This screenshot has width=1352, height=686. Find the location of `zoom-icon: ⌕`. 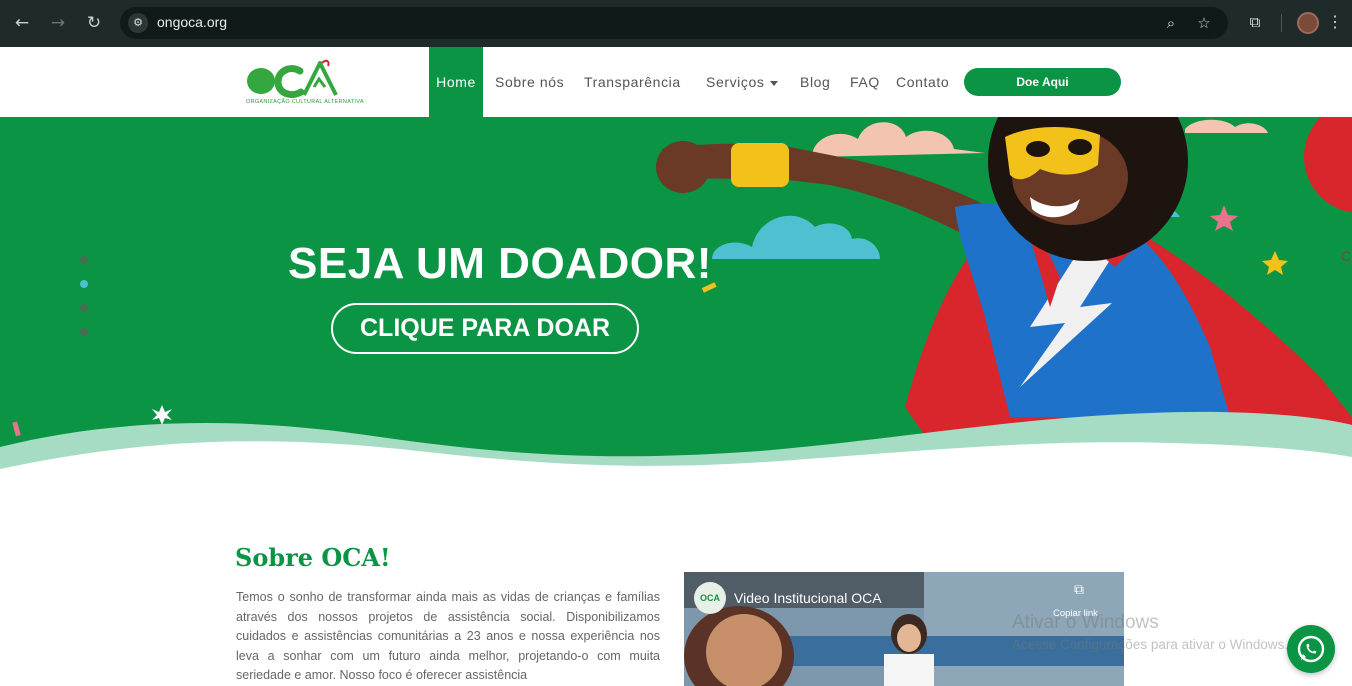

zoom-icon: ⌕ is located at coordinates (1171, 23).